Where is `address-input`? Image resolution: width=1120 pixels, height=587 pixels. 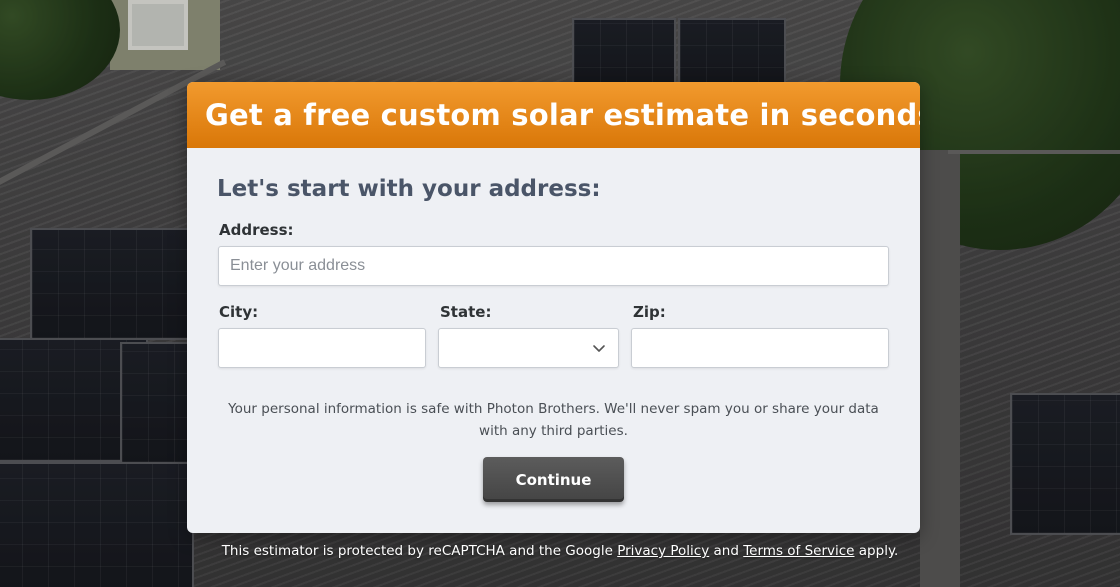 address-input is located at coordinates (553, 266).